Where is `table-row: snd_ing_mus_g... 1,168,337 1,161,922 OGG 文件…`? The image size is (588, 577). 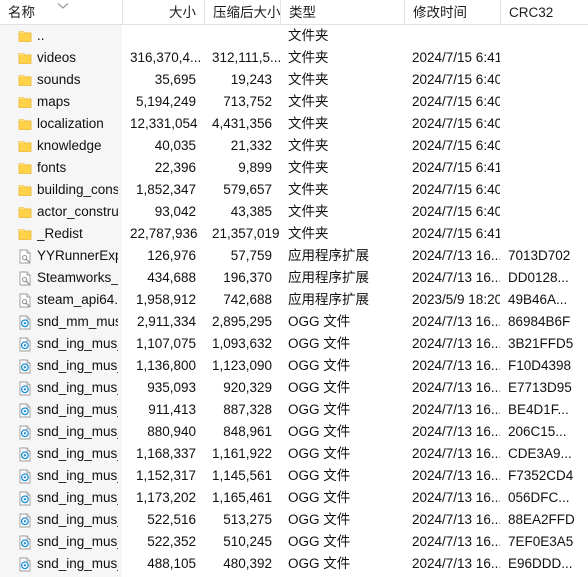 table-row: snd_ing_mus_g... 1,168,337 1,161,922 OGG 文件… is located at coordinates (294, 454).